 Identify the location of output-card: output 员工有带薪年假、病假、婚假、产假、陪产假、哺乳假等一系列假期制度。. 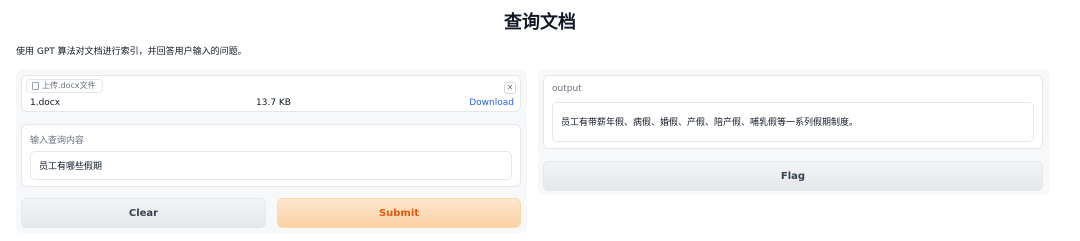
(793, 112).